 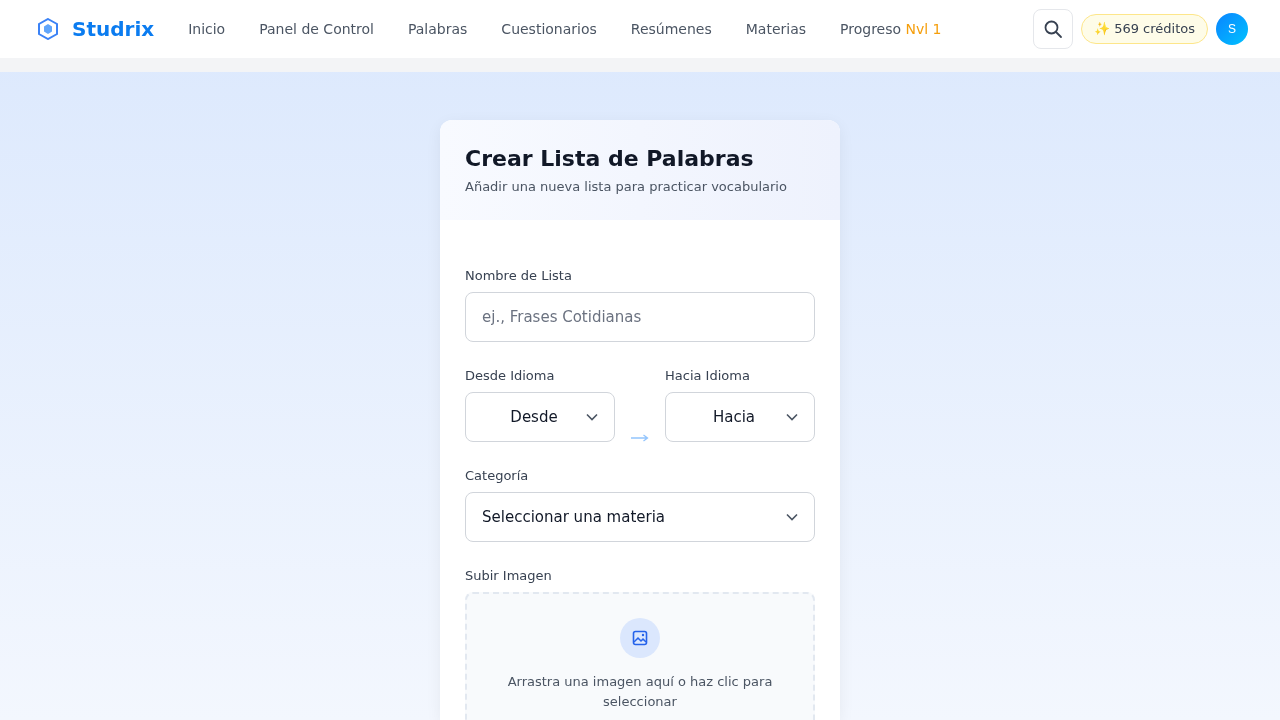 I want to click on nav-link: Palabras, so click(x=437, y=28).